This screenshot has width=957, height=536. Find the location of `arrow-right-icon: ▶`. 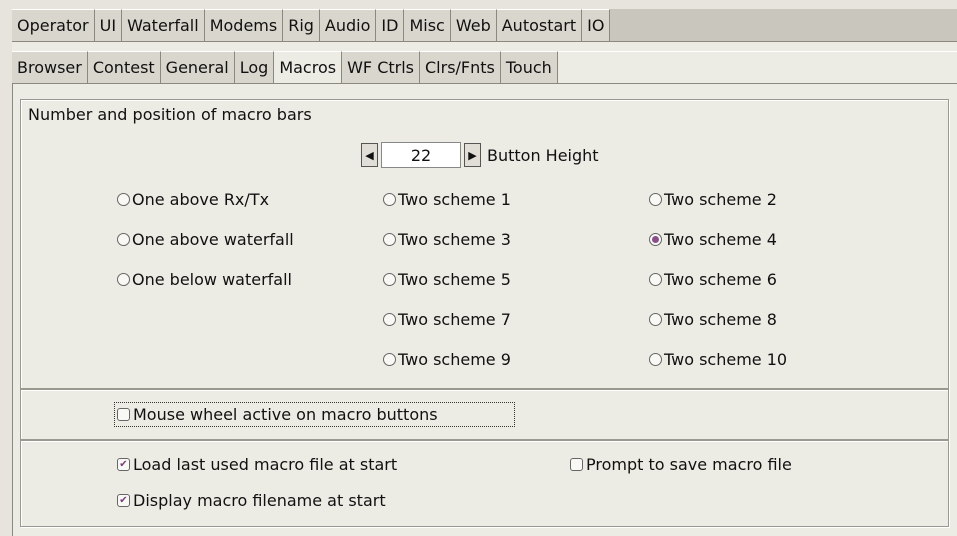

arrow-right-icon: ▶ is located at coordinates (472, 155).